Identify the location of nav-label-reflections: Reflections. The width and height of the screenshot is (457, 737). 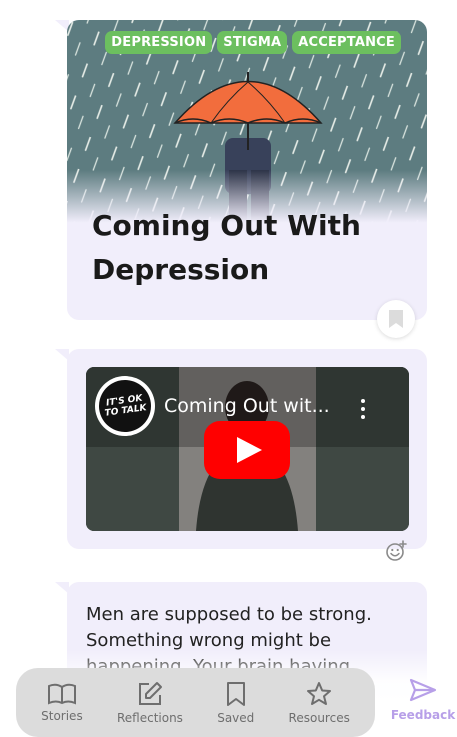
(149, 717).